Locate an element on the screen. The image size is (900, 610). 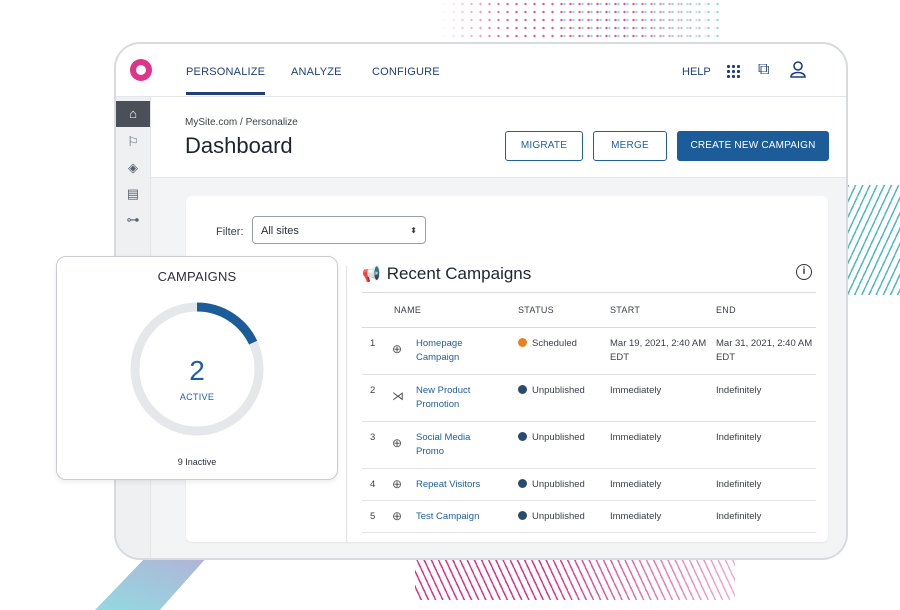
divider is located at coordinates (346, 404).